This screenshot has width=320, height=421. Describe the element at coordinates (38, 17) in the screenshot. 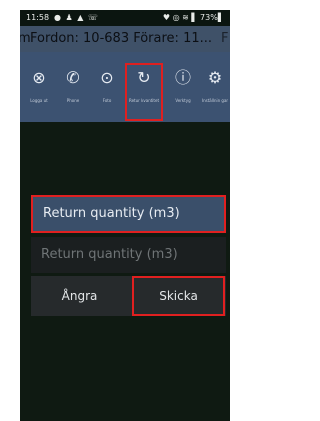

I see `status-time: 11:58` at that location.